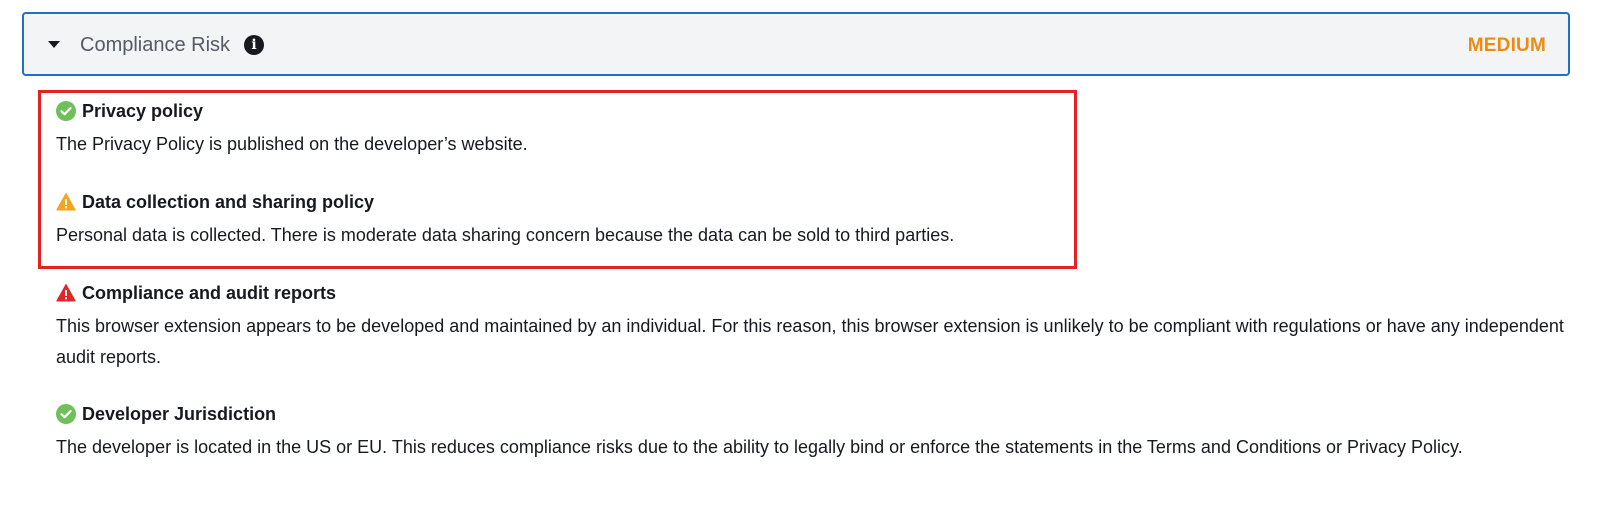  I want to click on section-title-row: Privacy policy, so click(292, 111).